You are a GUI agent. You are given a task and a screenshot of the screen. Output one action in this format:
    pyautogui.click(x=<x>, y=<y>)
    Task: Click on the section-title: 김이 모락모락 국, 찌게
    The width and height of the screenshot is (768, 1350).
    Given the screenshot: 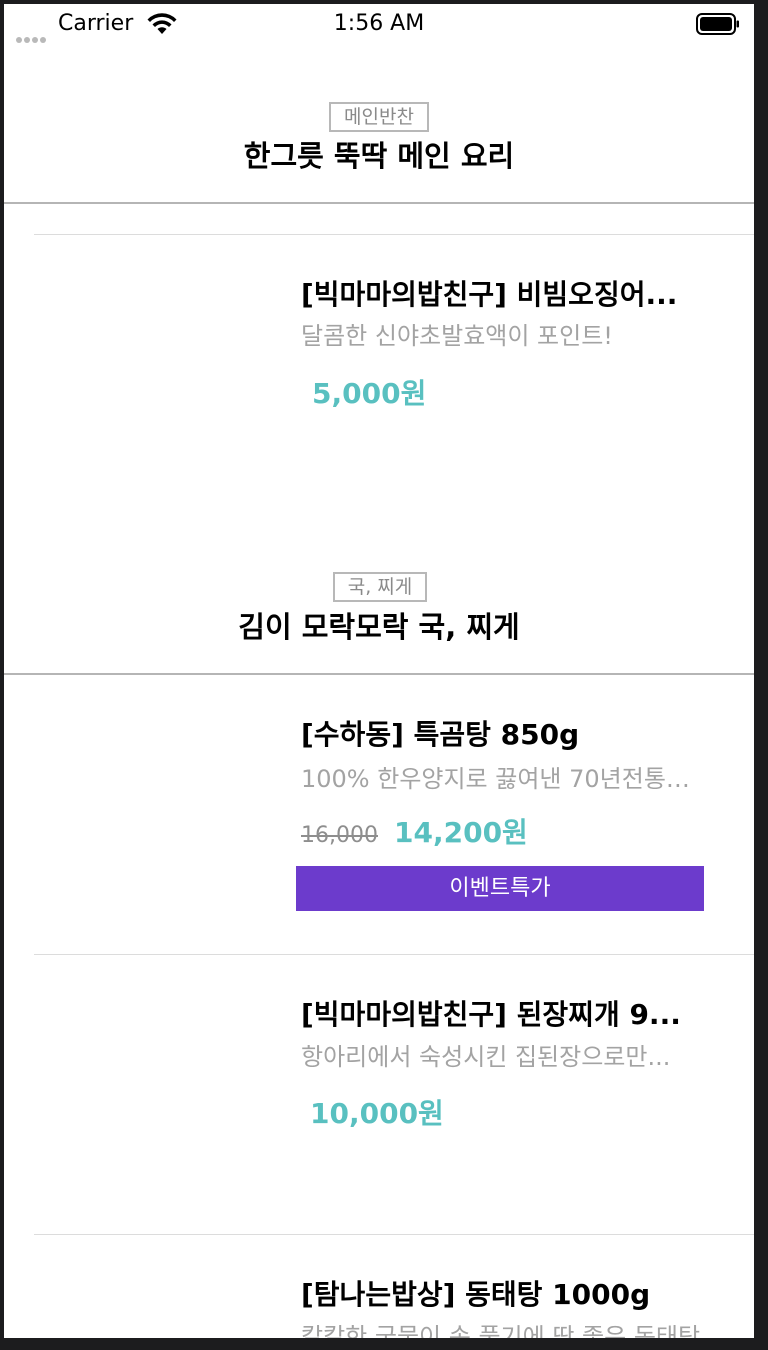 What is the action you would take?
    pyautogui.click(x=379, y=627)
    